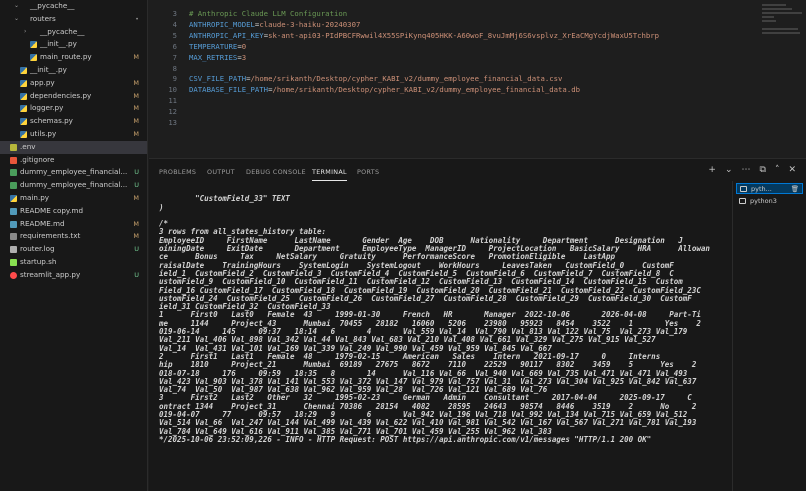 The image size is (806, 491). Describe the element at coordinates (13, 262) in the screenshot. I see `sh-file-icon` at that location.